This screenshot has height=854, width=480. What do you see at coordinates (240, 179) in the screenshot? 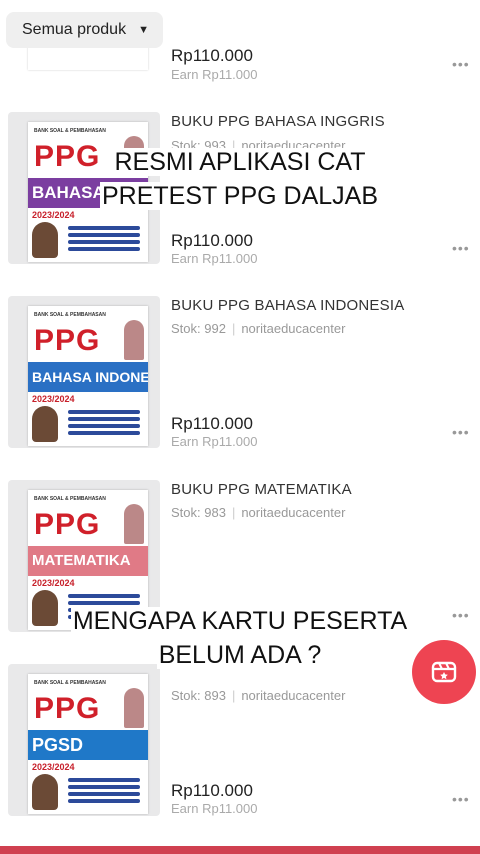
I see `video-caption-top: RESMI APLIKASI CAT PRETEST PPG DALJAB` at bounding box center [240, 179].